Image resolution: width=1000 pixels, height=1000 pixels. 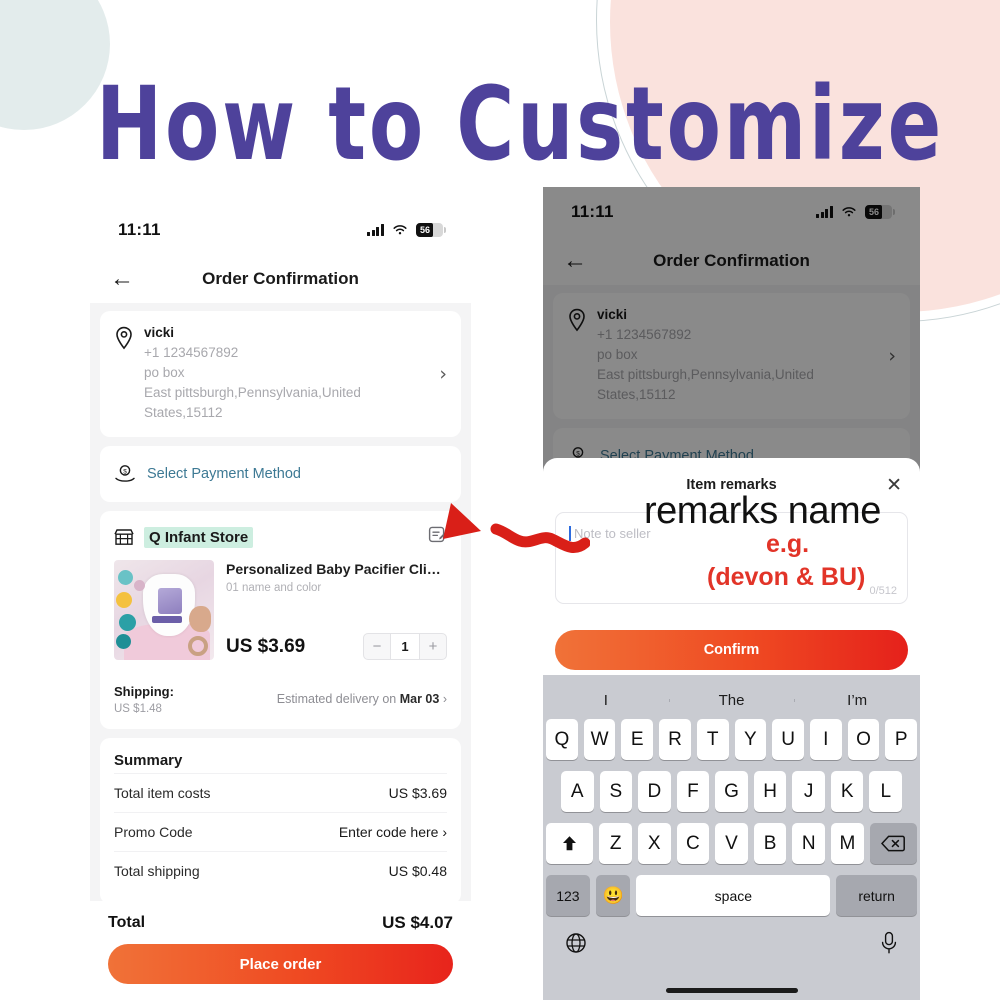 I want to click on address-line2: East pittsburgh,Pennsylvania,United, so click(x=252, y=392).